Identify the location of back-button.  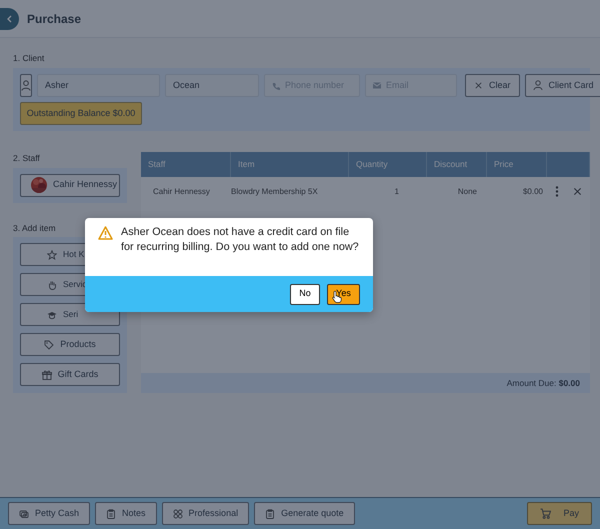
(9, 19).